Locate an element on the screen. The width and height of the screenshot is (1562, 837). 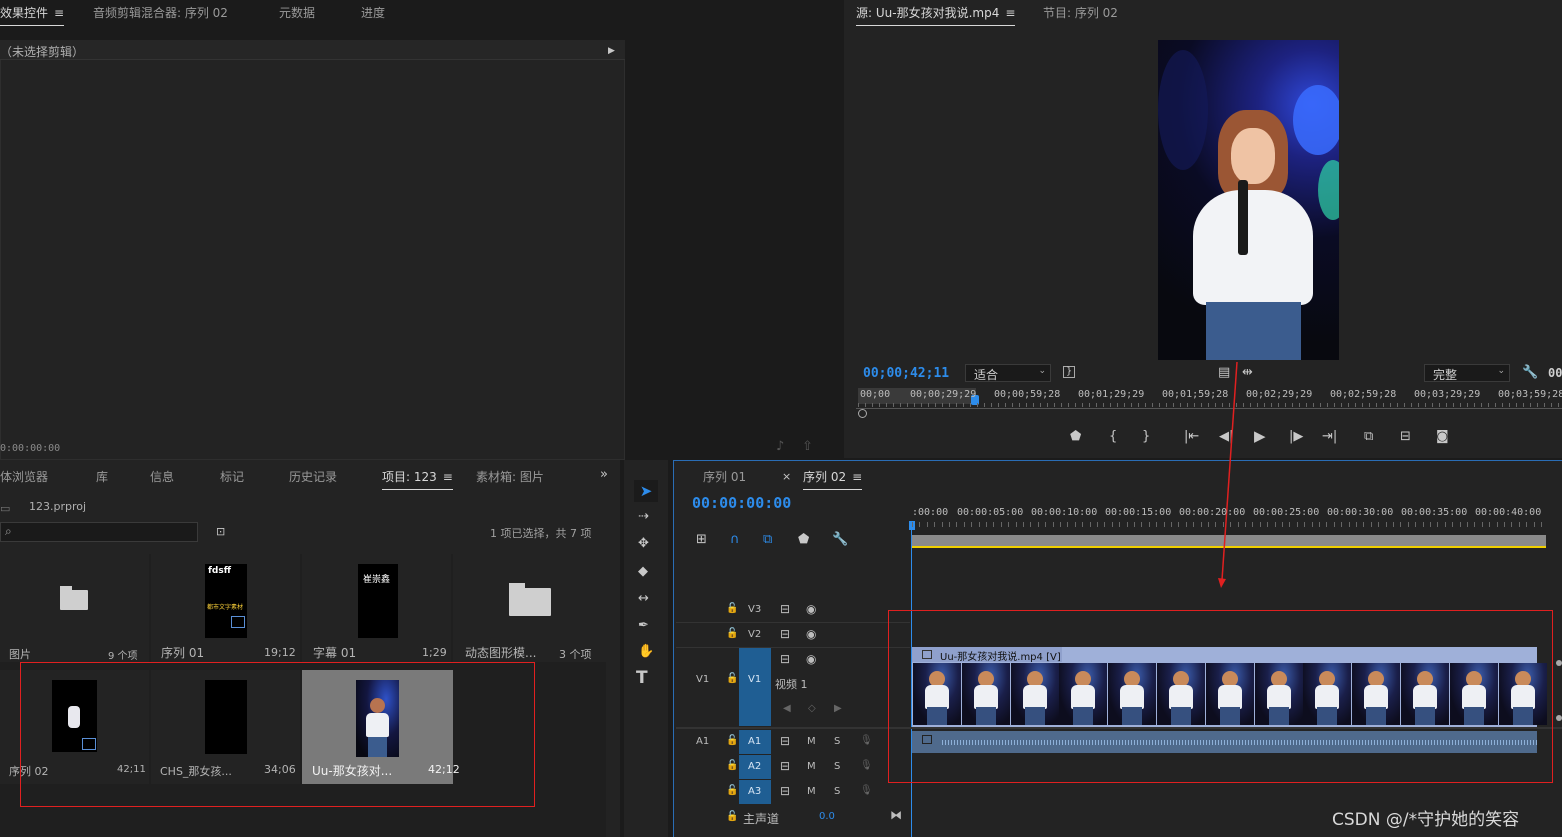
ruler-label: 00:00:05:00 is located at coordinates (990, 512).